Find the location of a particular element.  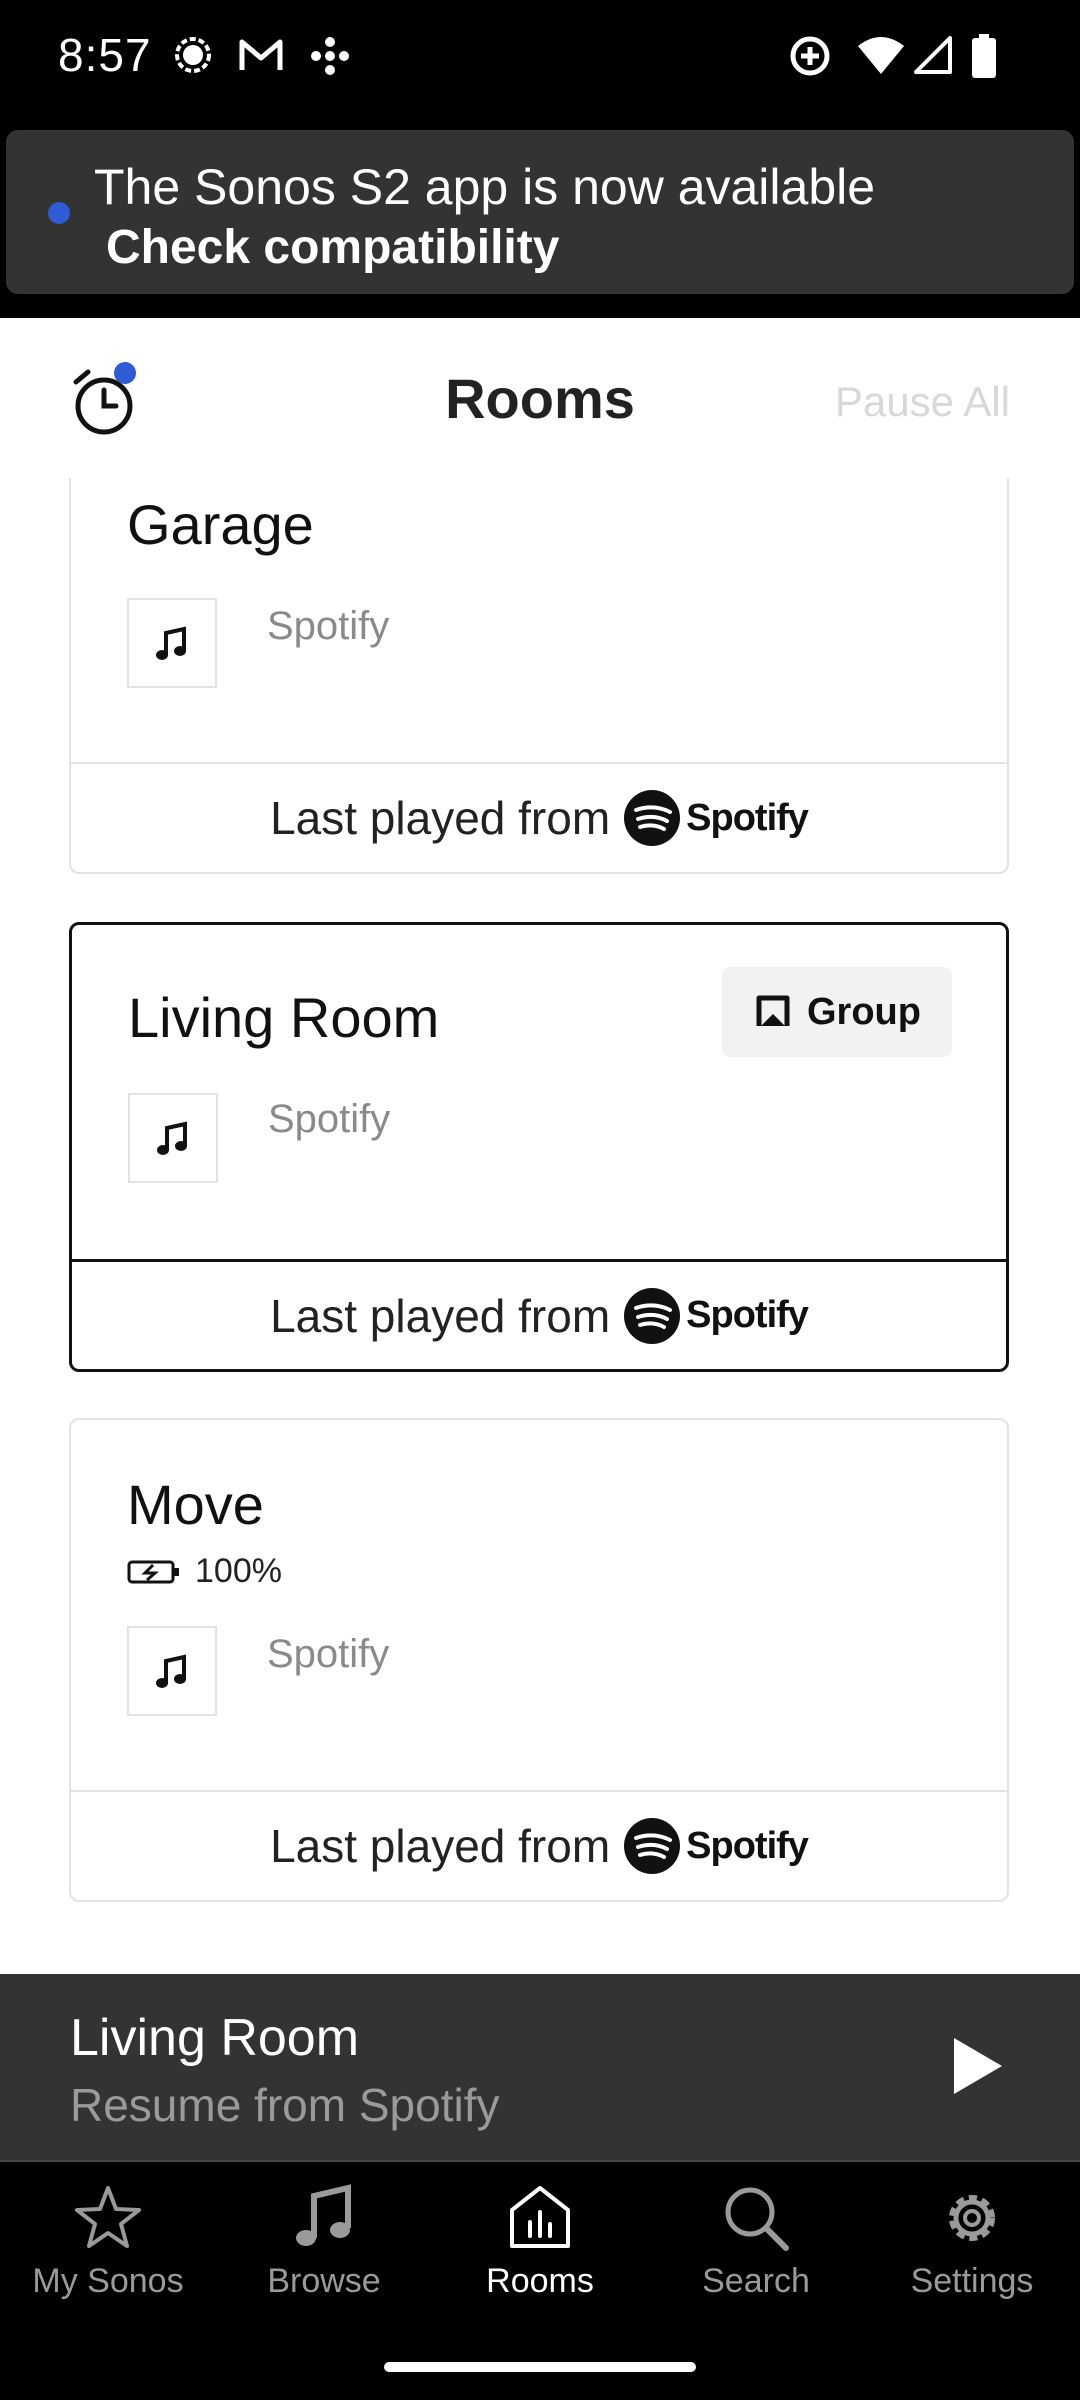

check-compatibility-link: Check compatibility is located at coordinates (332, 247).